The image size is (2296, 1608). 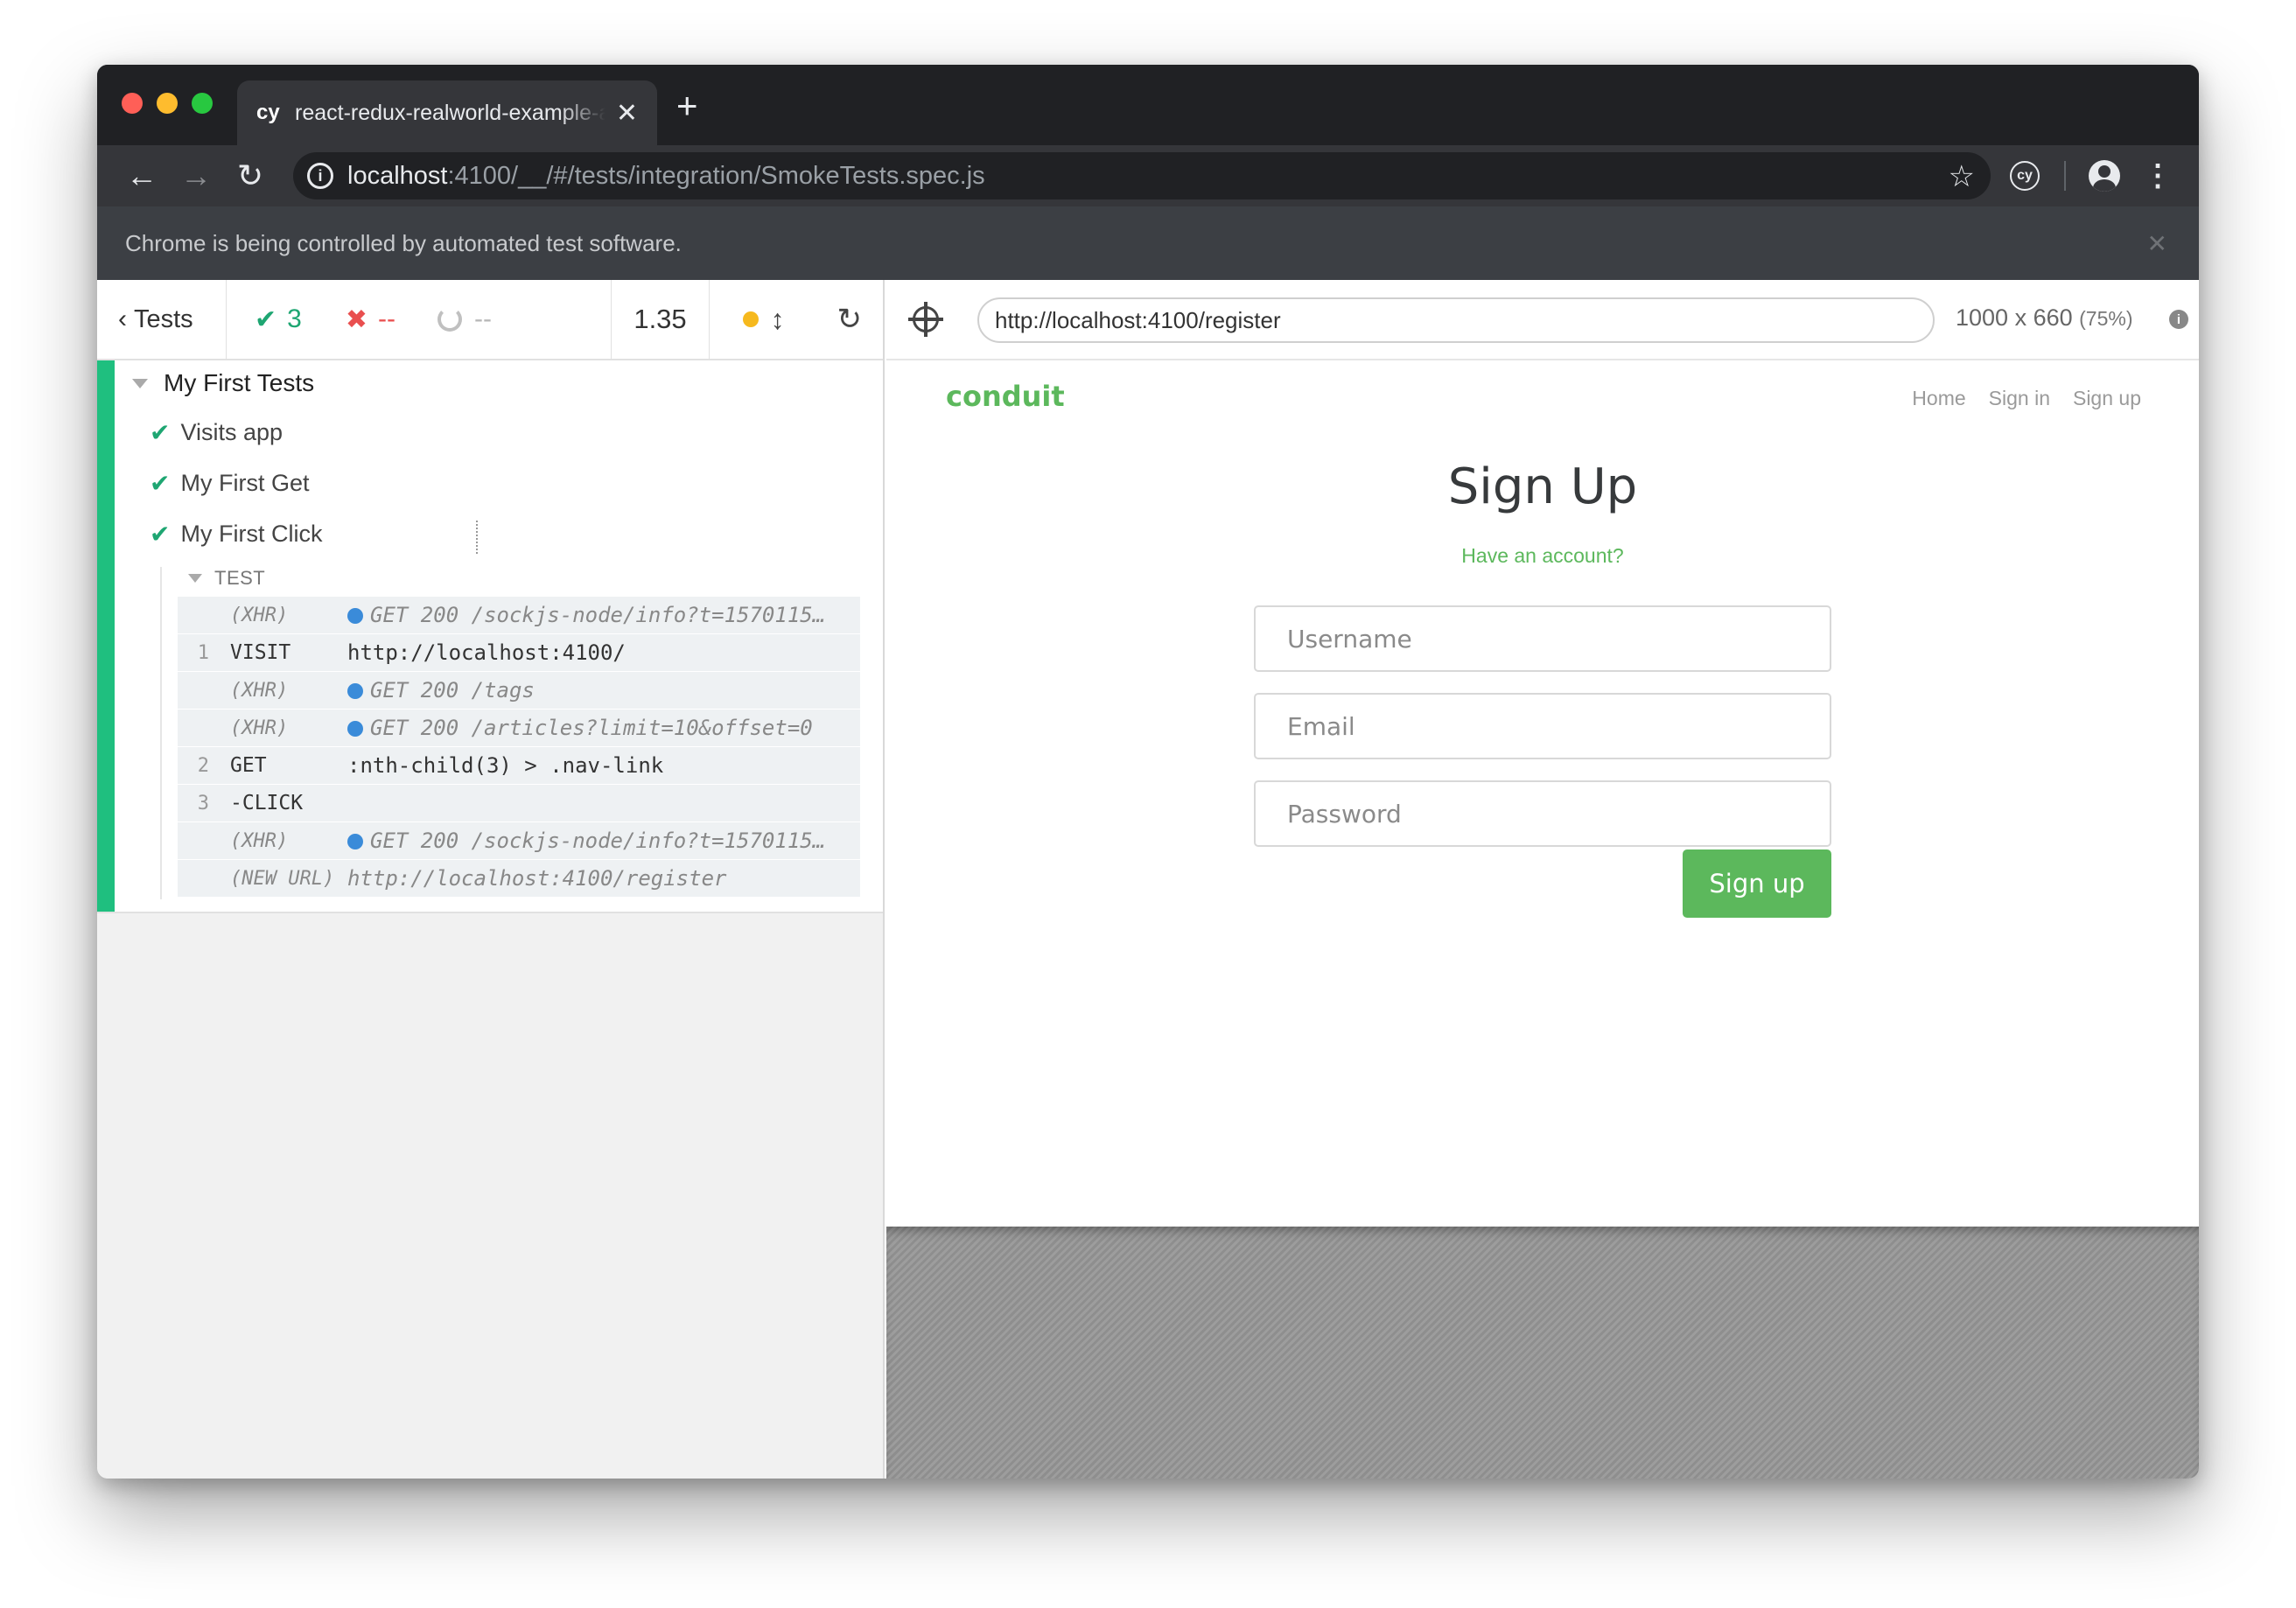 I want to click on tab-close-icon: ✕, so click(x=627, y=114).